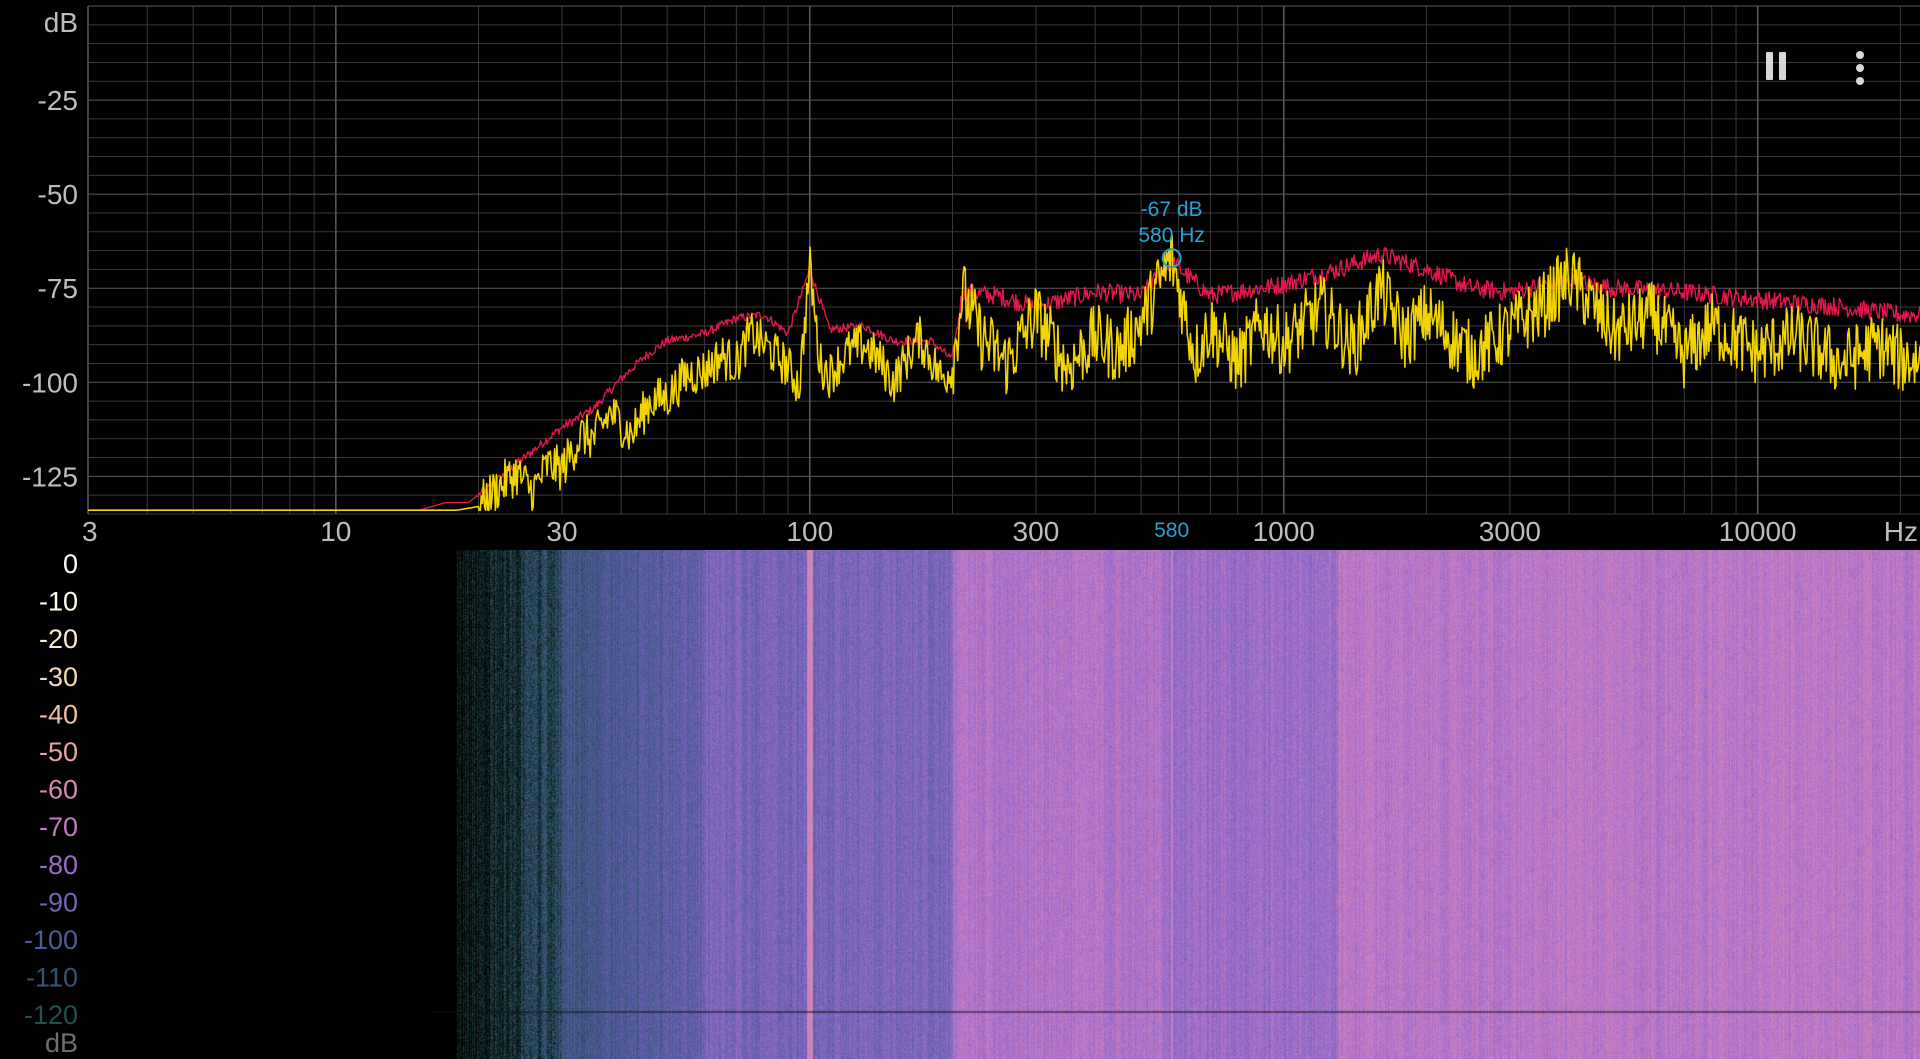 The height and width of the screenshot is (1059, 1920). What do you see at coordinates (61, 1043) in the screenshot?
I see `colorbar-unit-label: dB` at bounding box center [61, 1043].